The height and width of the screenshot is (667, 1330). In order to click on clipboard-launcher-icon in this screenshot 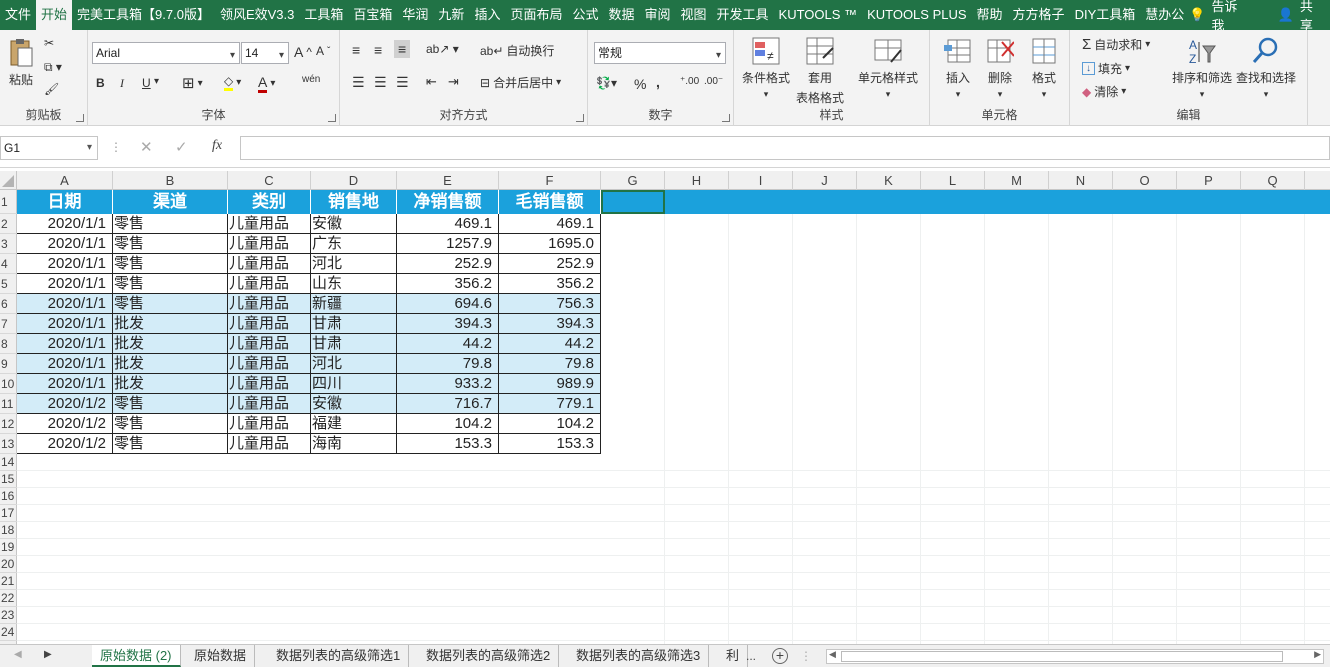, I will do `click(80, 118)`.